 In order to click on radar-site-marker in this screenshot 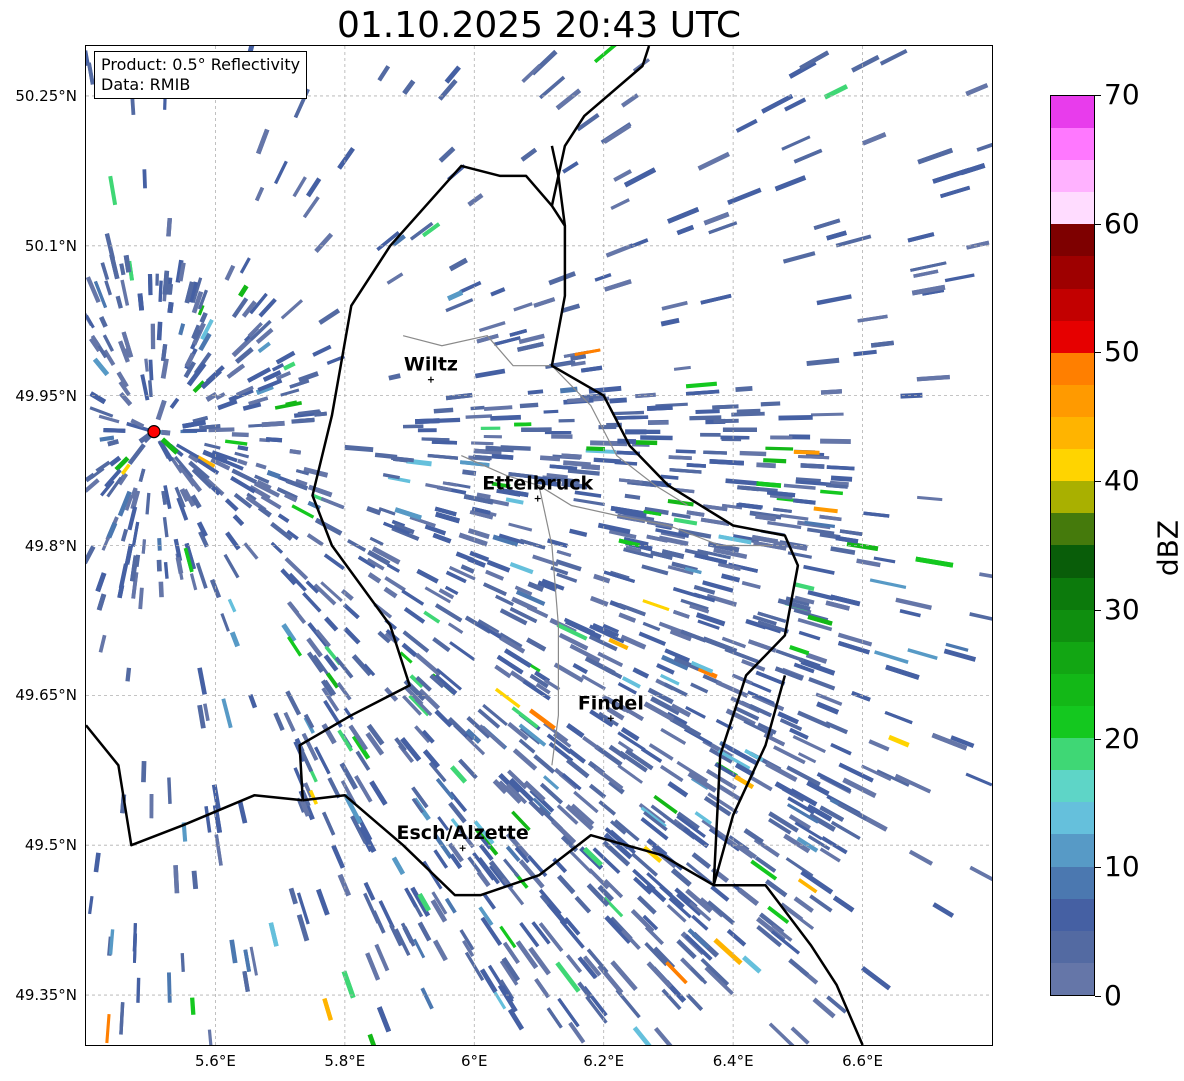, I will do `click(154, 432)`.